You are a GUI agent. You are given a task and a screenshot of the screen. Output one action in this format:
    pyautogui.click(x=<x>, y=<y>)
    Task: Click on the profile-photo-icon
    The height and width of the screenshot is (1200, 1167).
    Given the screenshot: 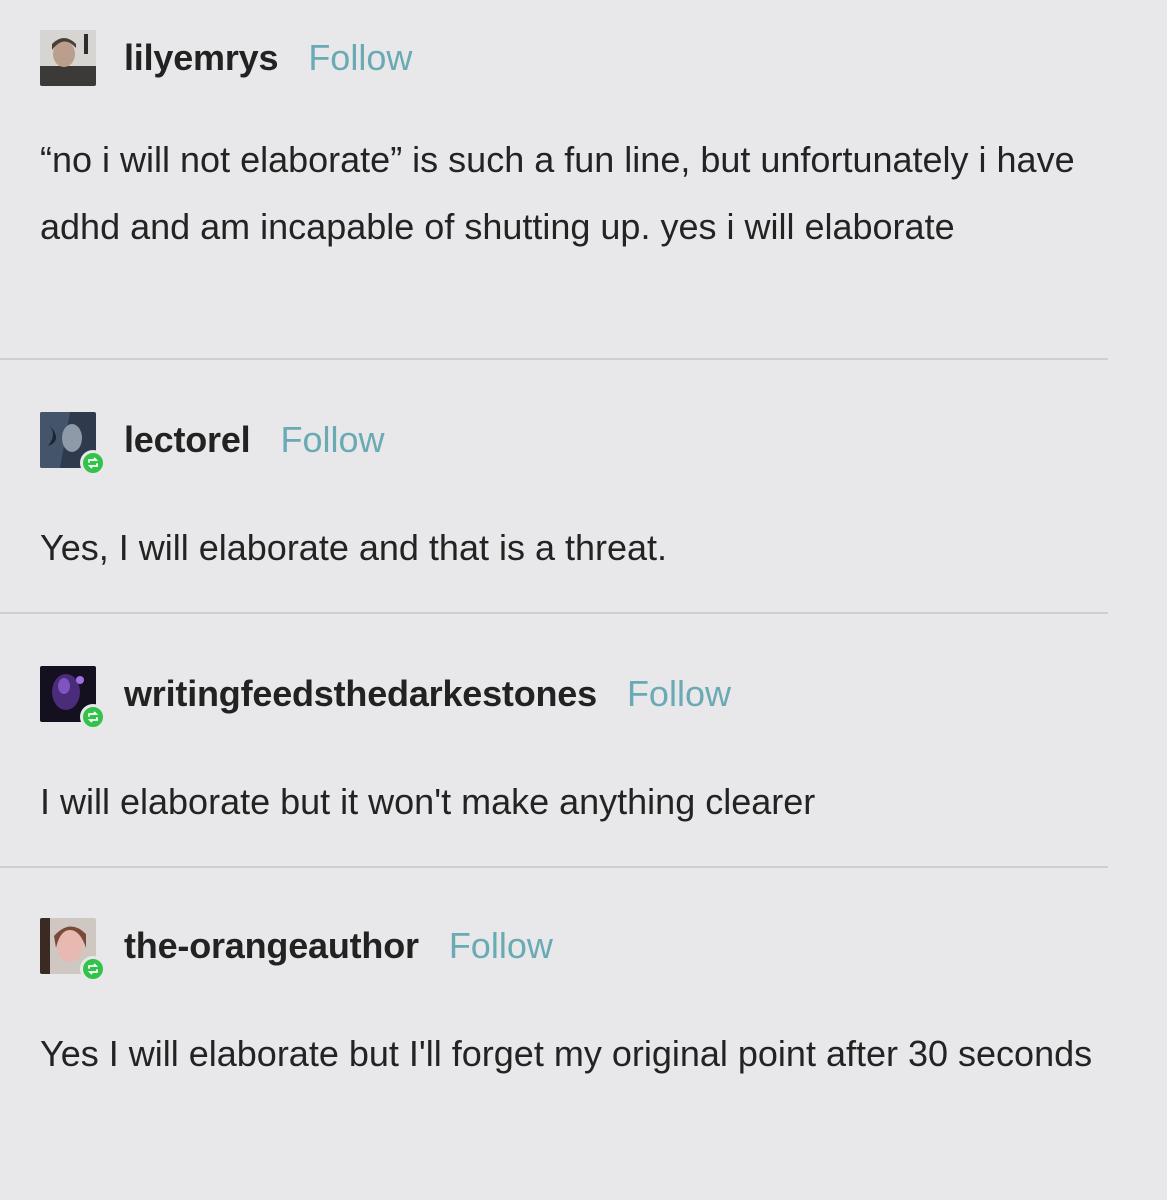 What is the action you would take?
    pyautogui.click(x=68, y=58)
    